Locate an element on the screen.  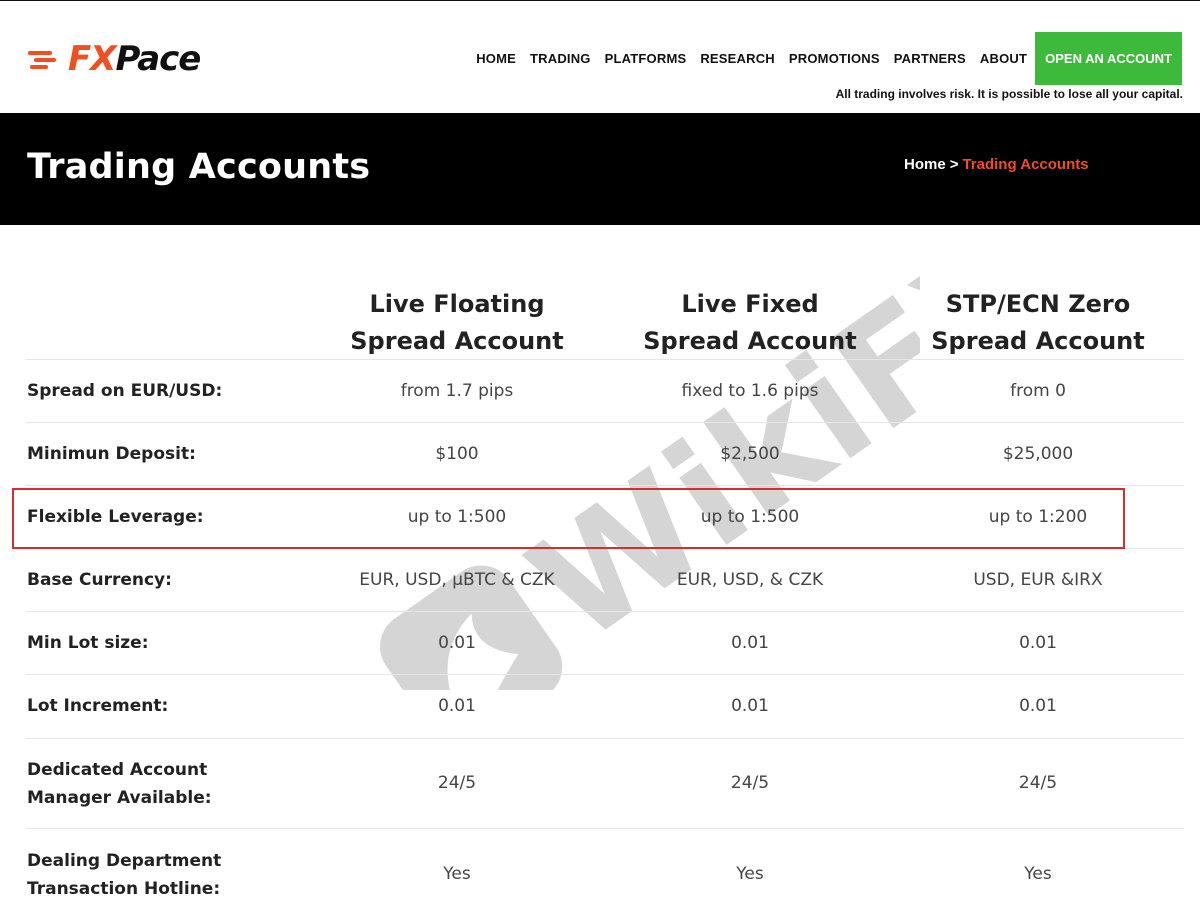
row-label: Base Currency: is located at coordinates (99, 580).